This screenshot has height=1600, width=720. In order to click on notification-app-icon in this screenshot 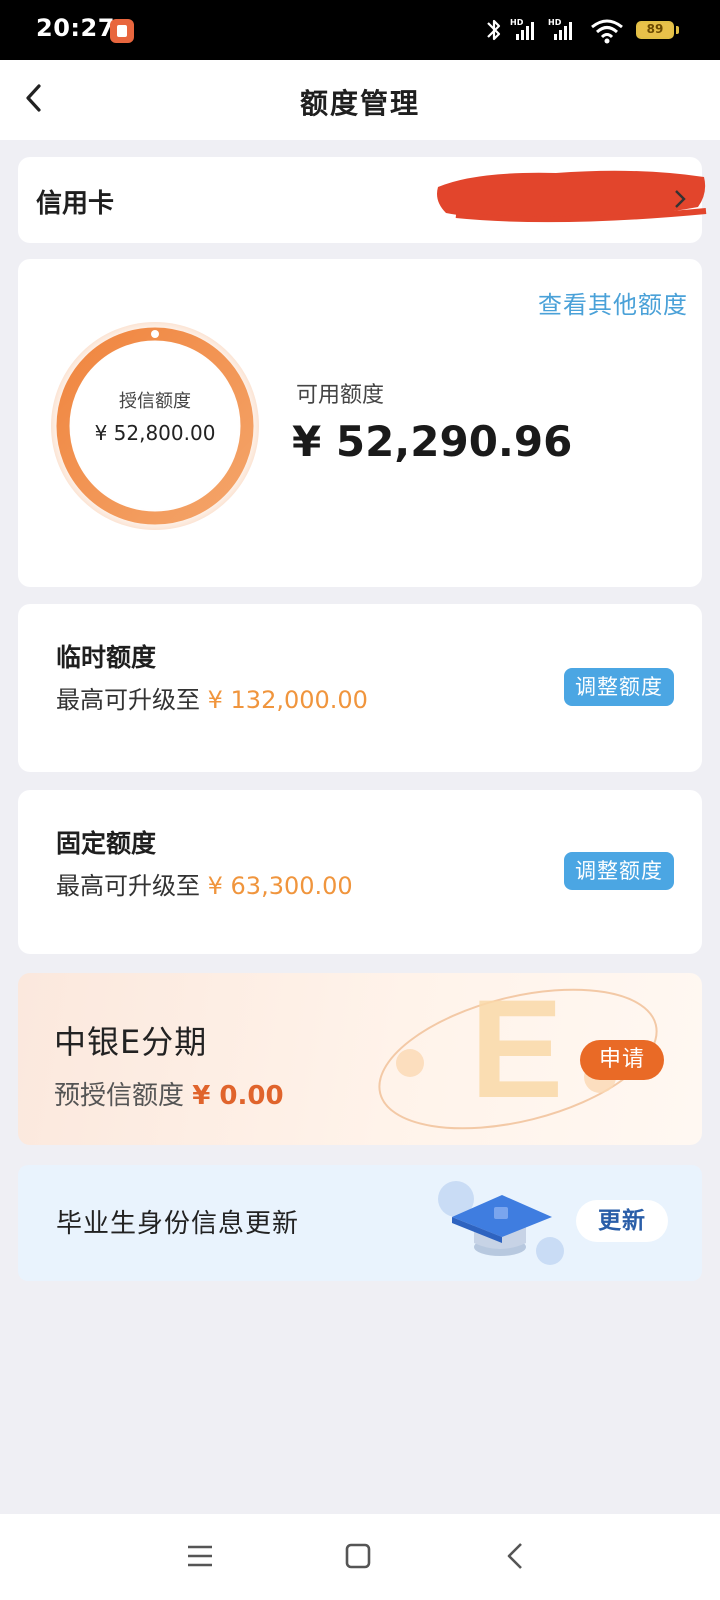, I will do `click(122, 31)`.